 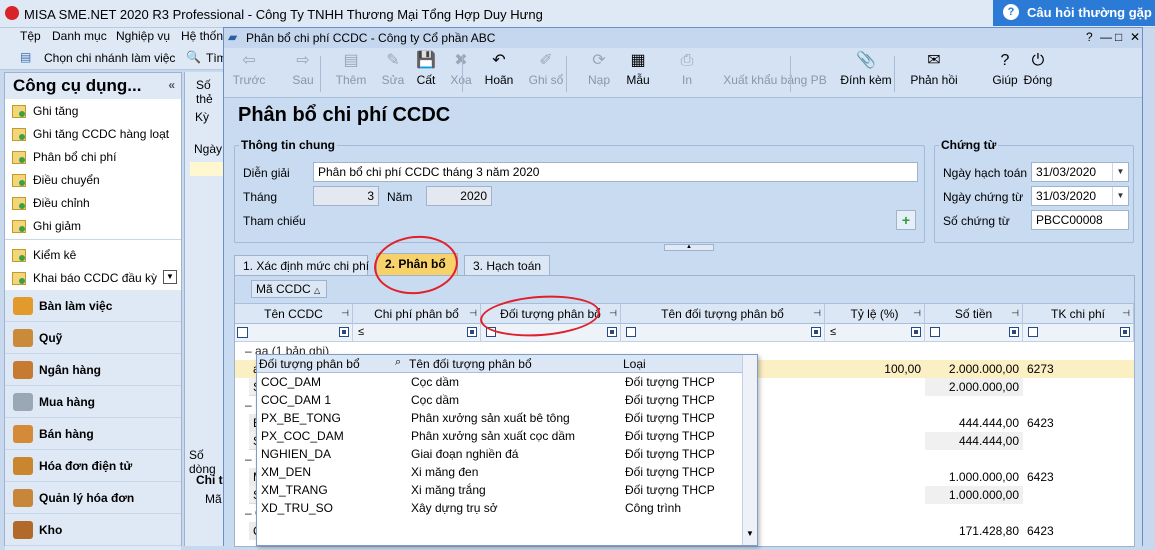 I want to click on module-kho: Kho, so click(x=93, y=530).